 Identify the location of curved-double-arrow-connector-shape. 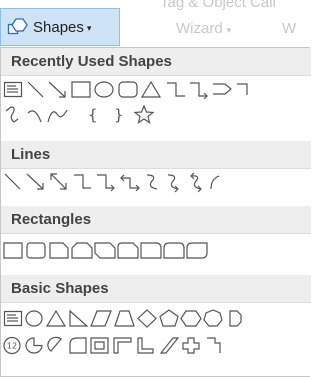
(196, 182).